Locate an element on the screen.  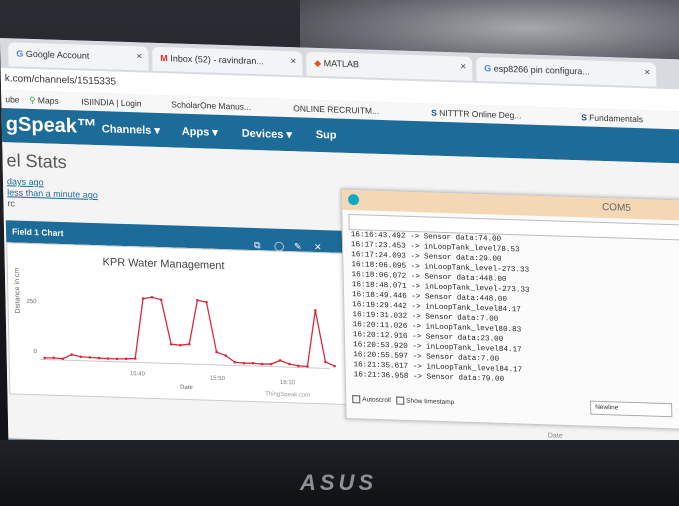
page-title: el Stats is located at coordinates (36, 161).